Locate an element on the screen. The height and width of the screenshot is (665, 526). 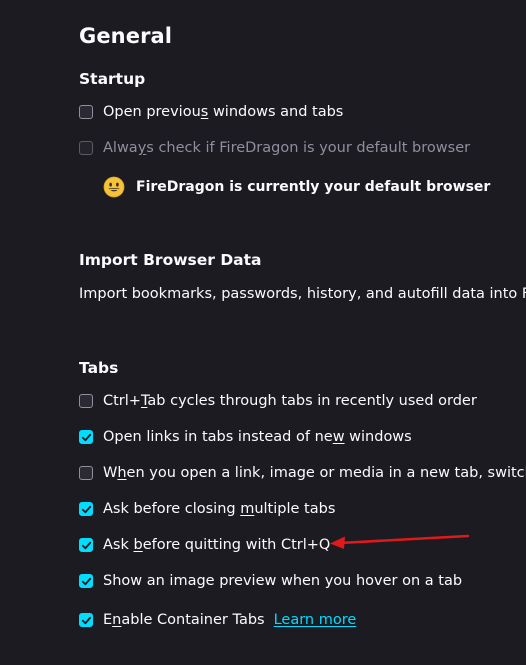
page-title: General is located at coordinates (126, 36).